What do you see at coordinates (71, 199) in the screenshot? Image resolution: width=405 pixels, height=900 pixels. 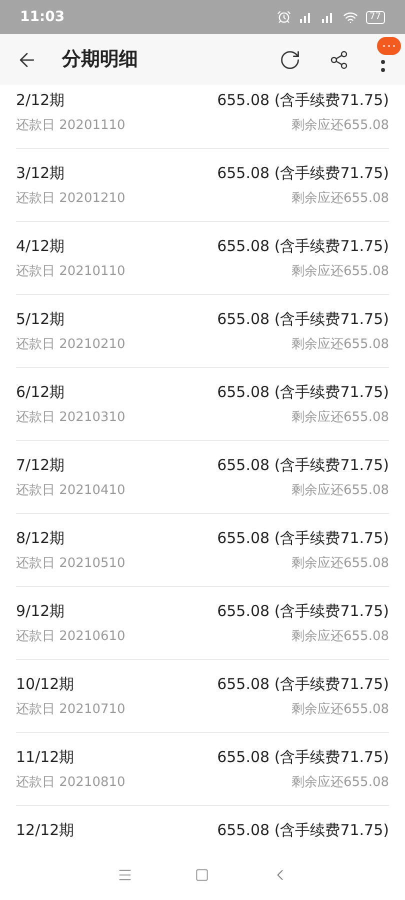 I see `due-date: 还款日 20201210` at bounding box center [71, 199].